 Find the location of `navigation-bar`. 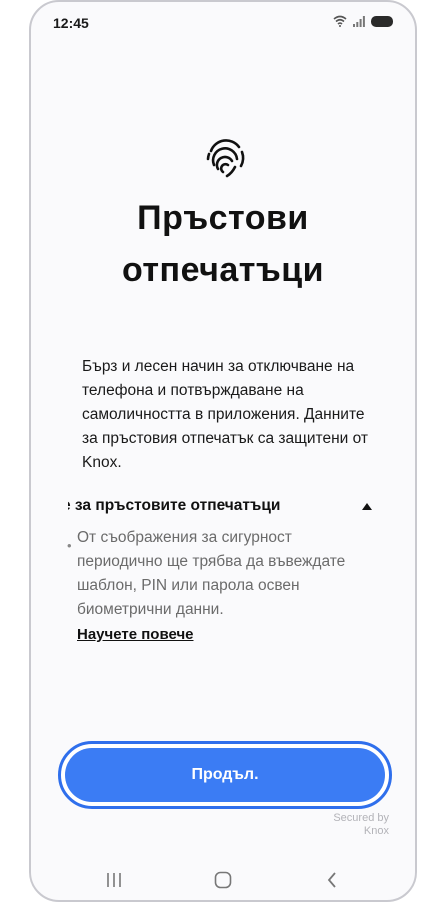

navigation-bar is located at coordinates (223, 880).